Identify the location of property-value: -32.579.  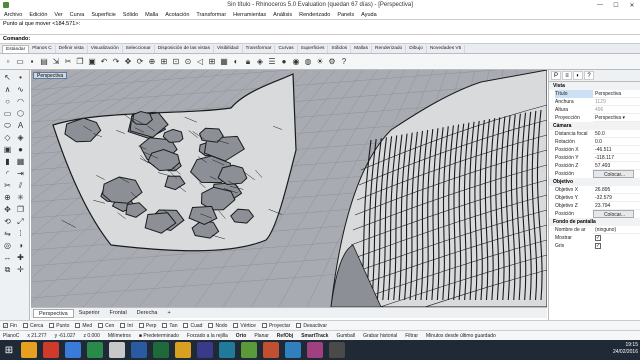
(616, 198).